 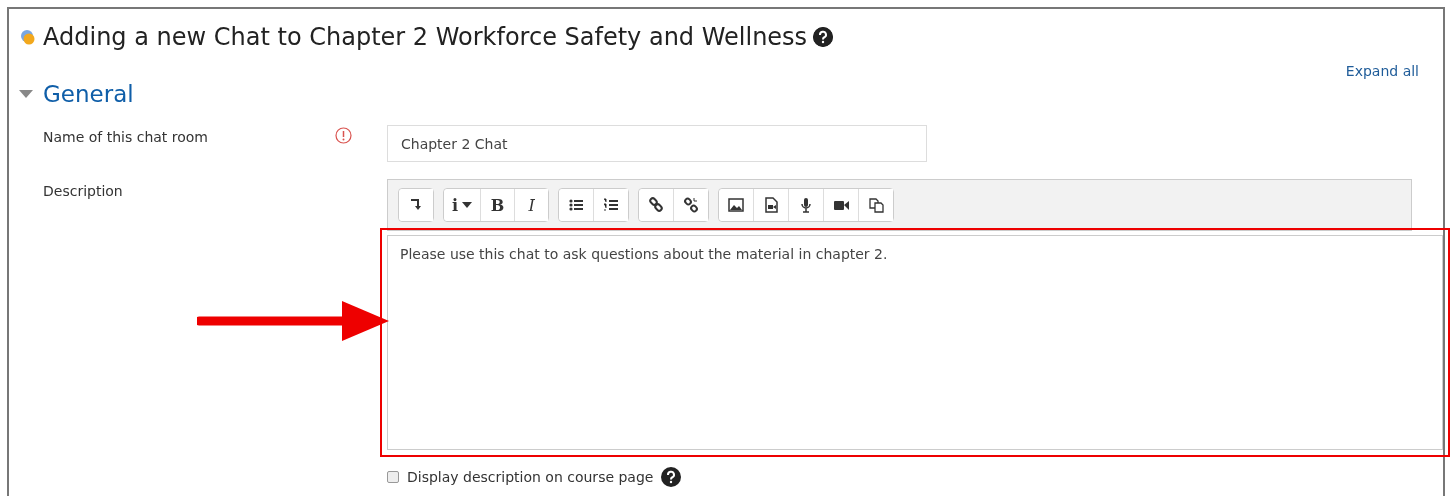 I want to click on section-title: General, so click(x=88, y=94).